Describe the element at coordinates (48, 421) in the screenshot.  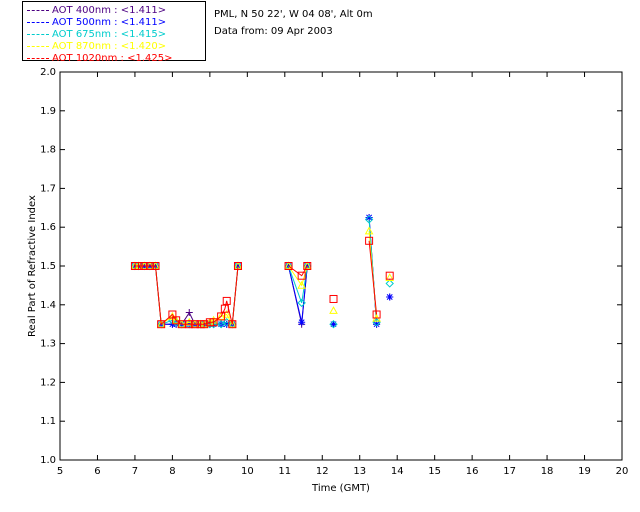
I see `y-tick-label: 1.1` at that location.